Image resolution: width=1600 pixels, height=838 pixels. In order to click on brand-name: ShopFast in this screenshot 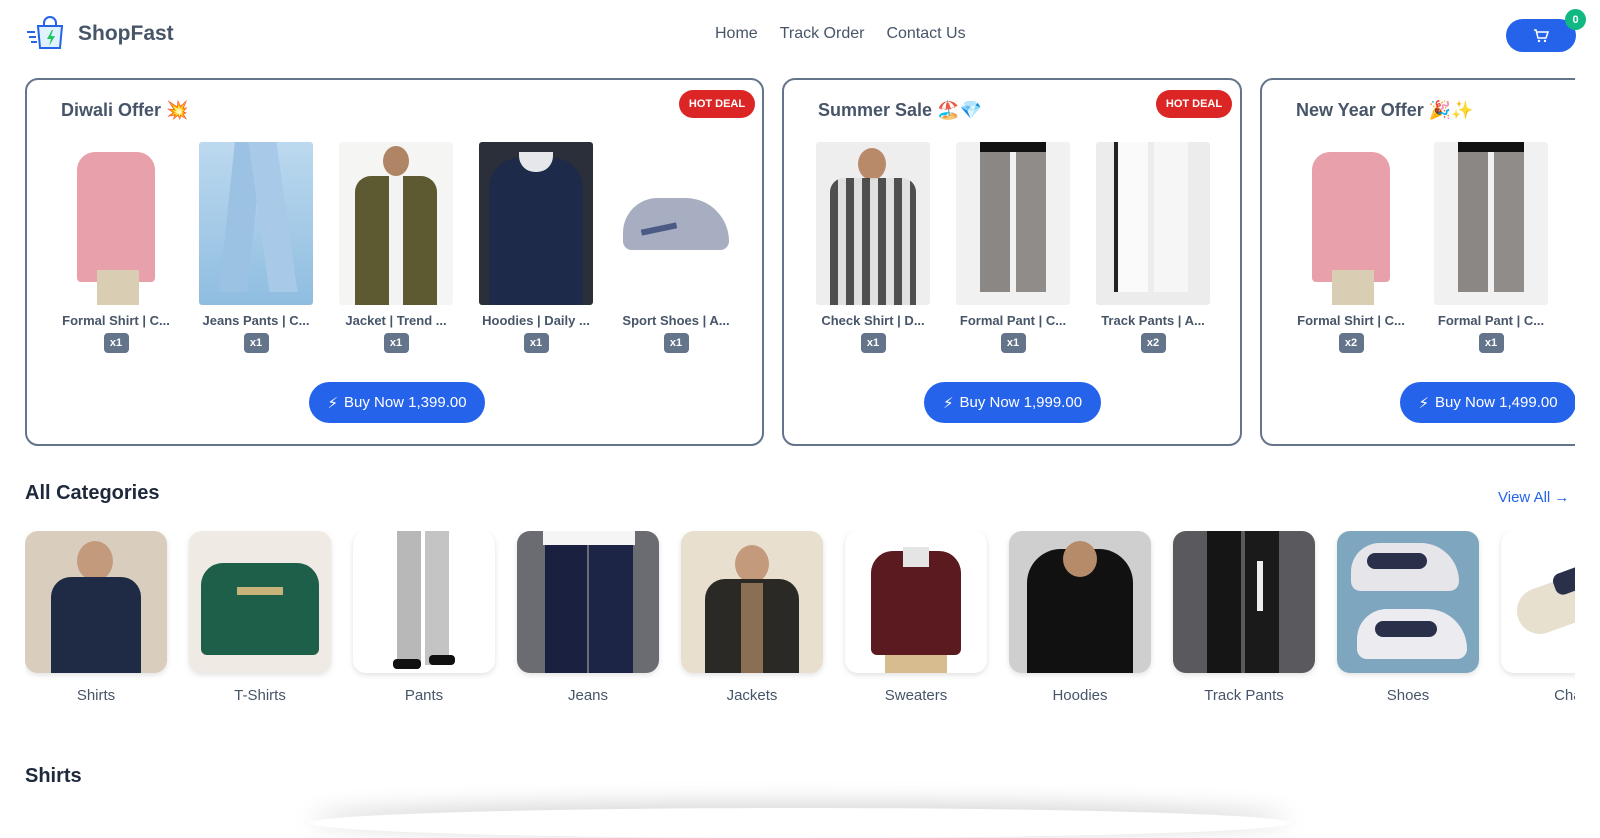, I will do `click(126, 33)`.